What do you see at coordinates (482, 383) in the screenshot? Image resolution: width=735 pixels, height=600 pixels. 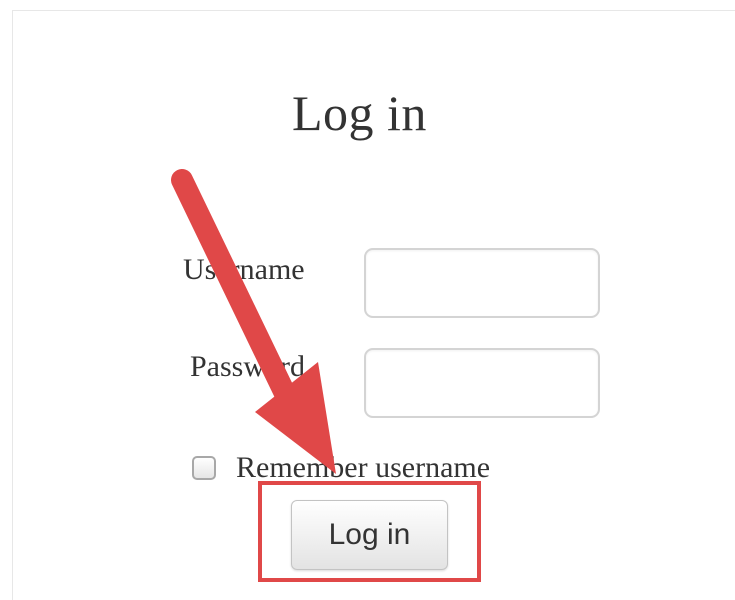 I see `password-field` at bounding box center [482, 383].